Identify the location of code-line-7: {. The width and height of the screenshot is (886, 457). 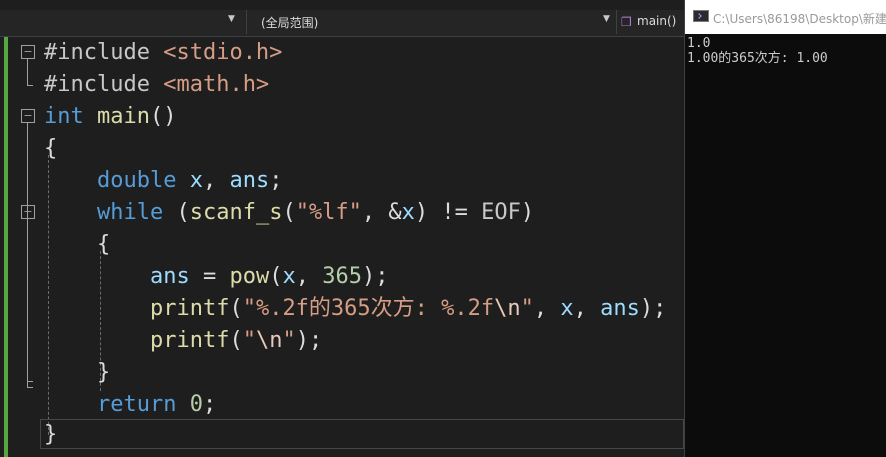
(342, 245).